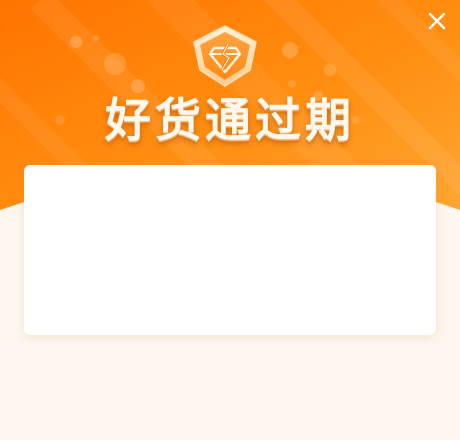 The width and height of the screenshot is (460, 440). I want to click on diamond-shield-icon, so click(225, 56).